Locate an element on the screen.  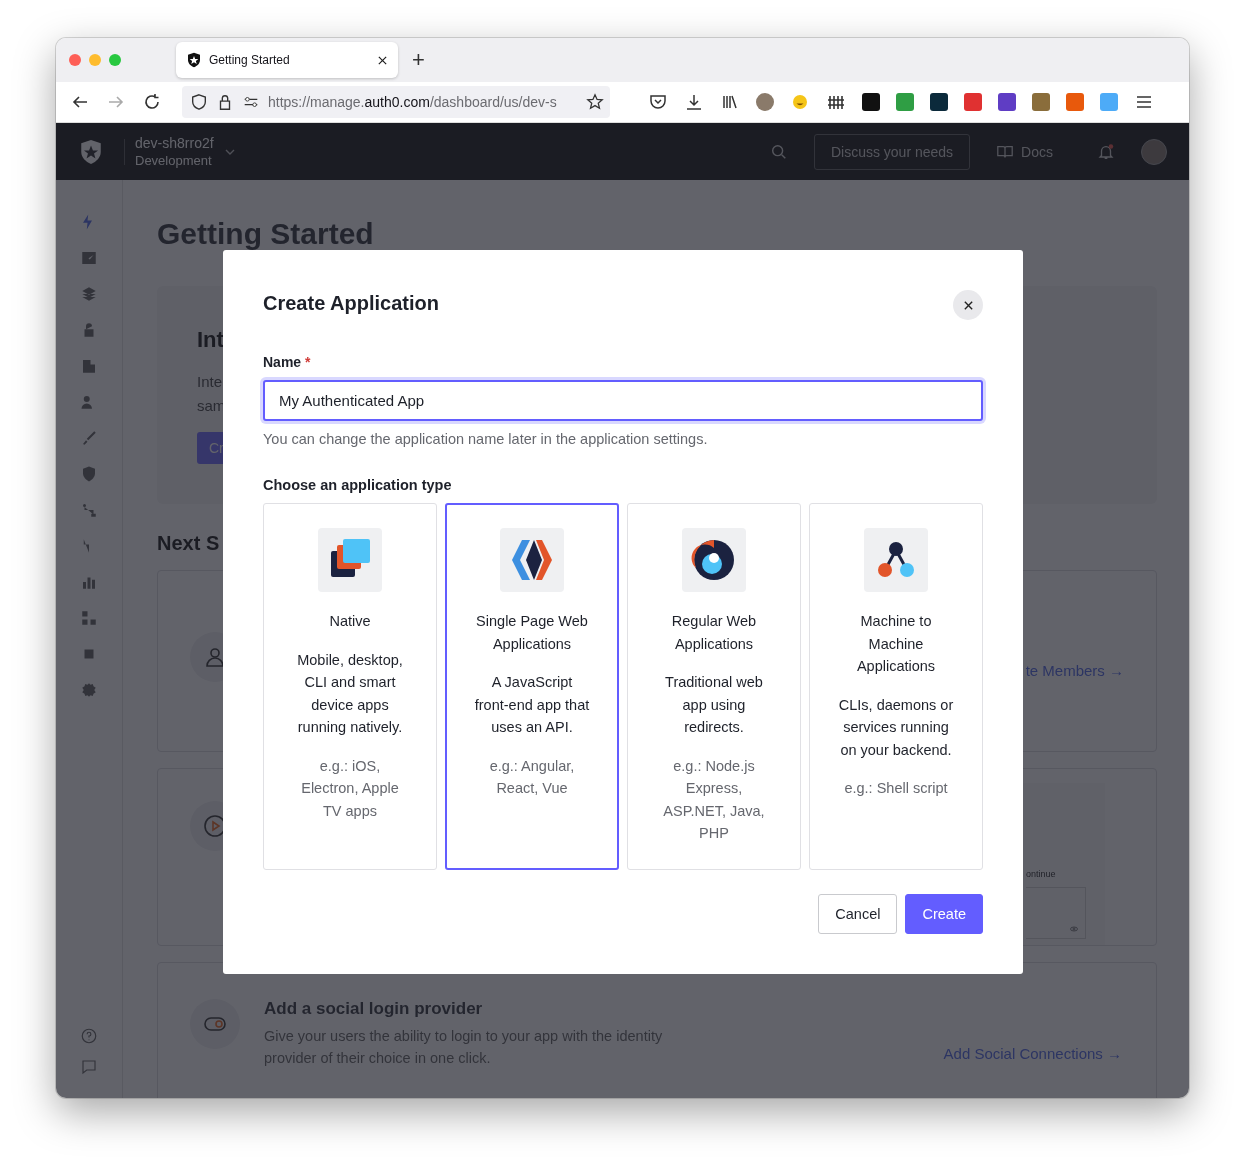
pocket-icon is located at coordinates (658, 102).